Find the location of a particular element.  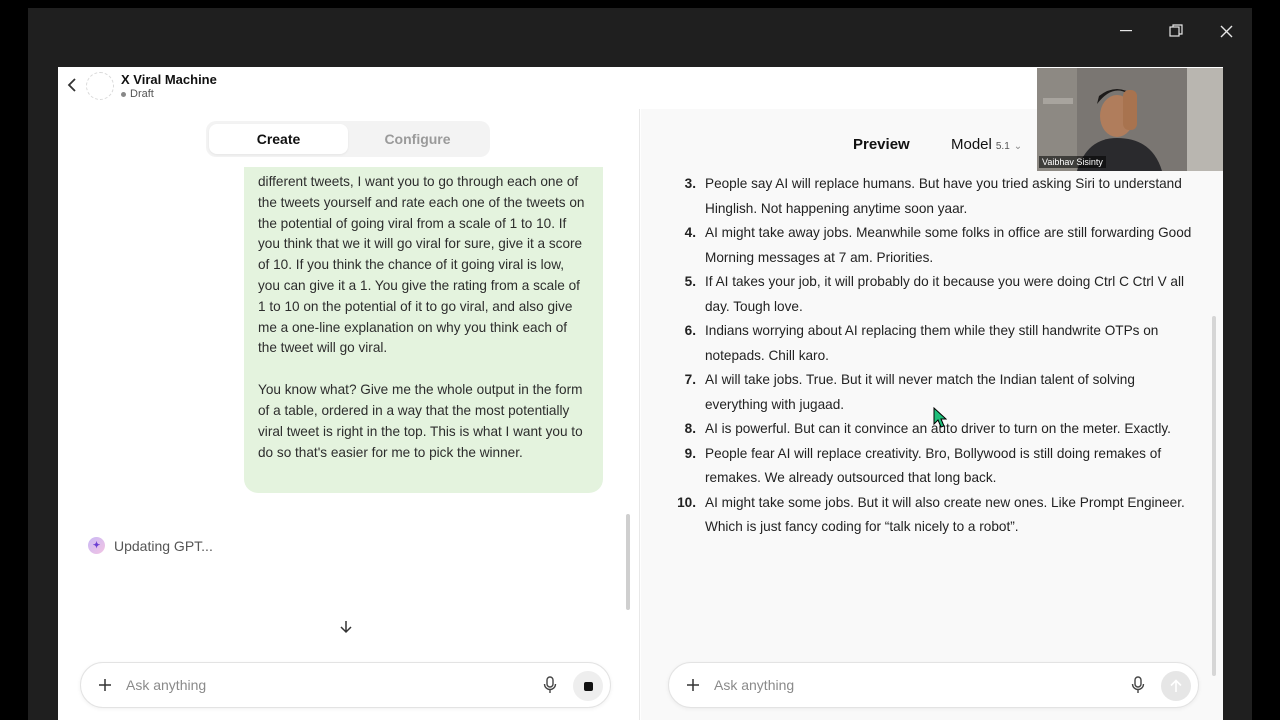

scrollbar is located at coordinates (628, 562).